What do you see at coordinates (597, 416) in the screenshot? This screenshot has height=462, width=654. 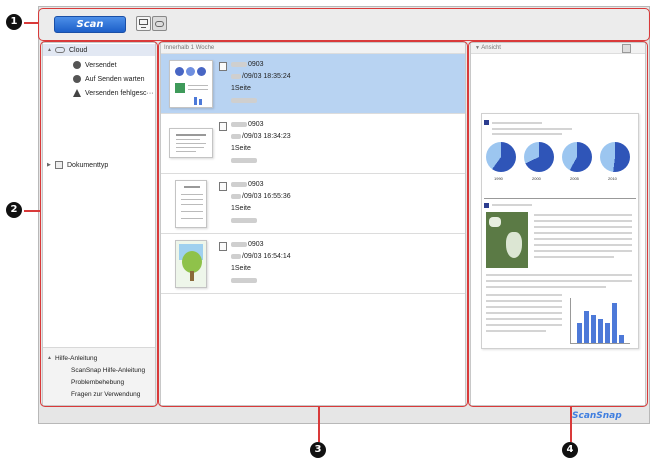 I see `scansnap-logo: ScanSnap` at bounding box center [597, 416].